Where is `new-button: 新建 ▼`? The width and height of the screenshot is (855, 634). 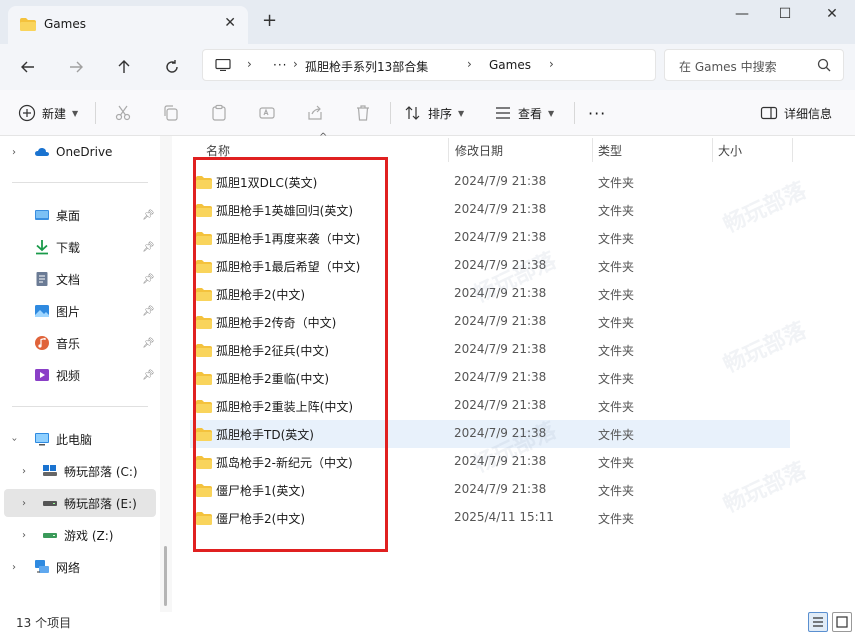 new-button: 新建 ▼ is located at coordinates (48, 113).